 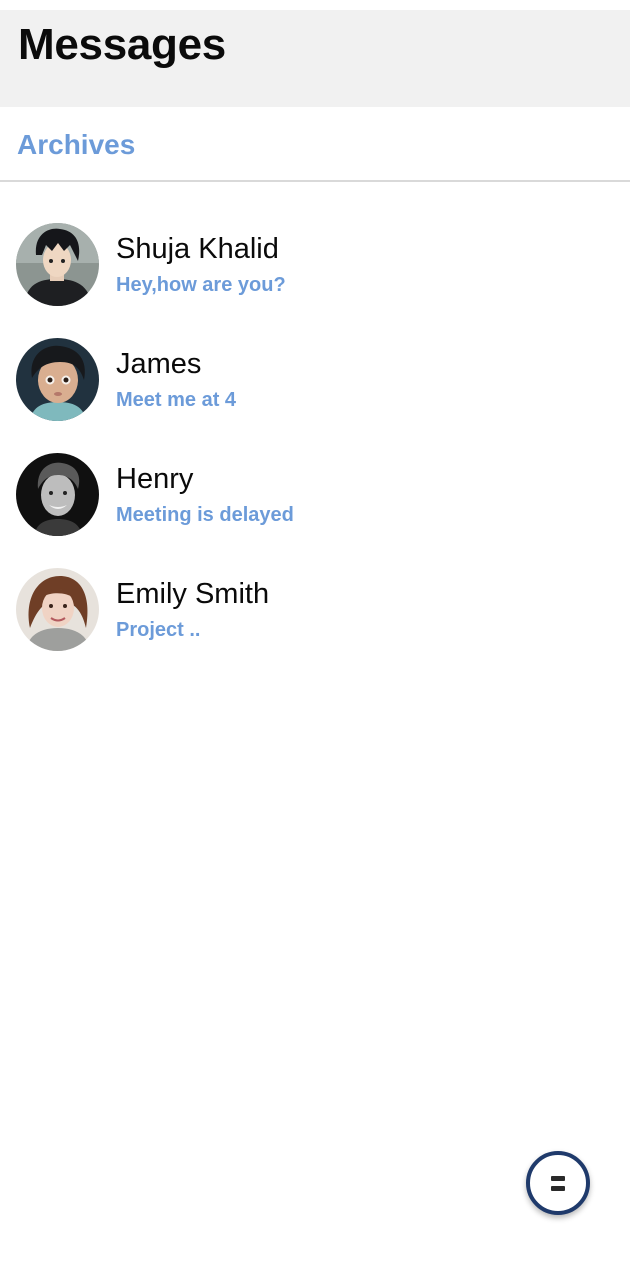 I want to click on child-photo-avatar, so click(x=57, y=379).